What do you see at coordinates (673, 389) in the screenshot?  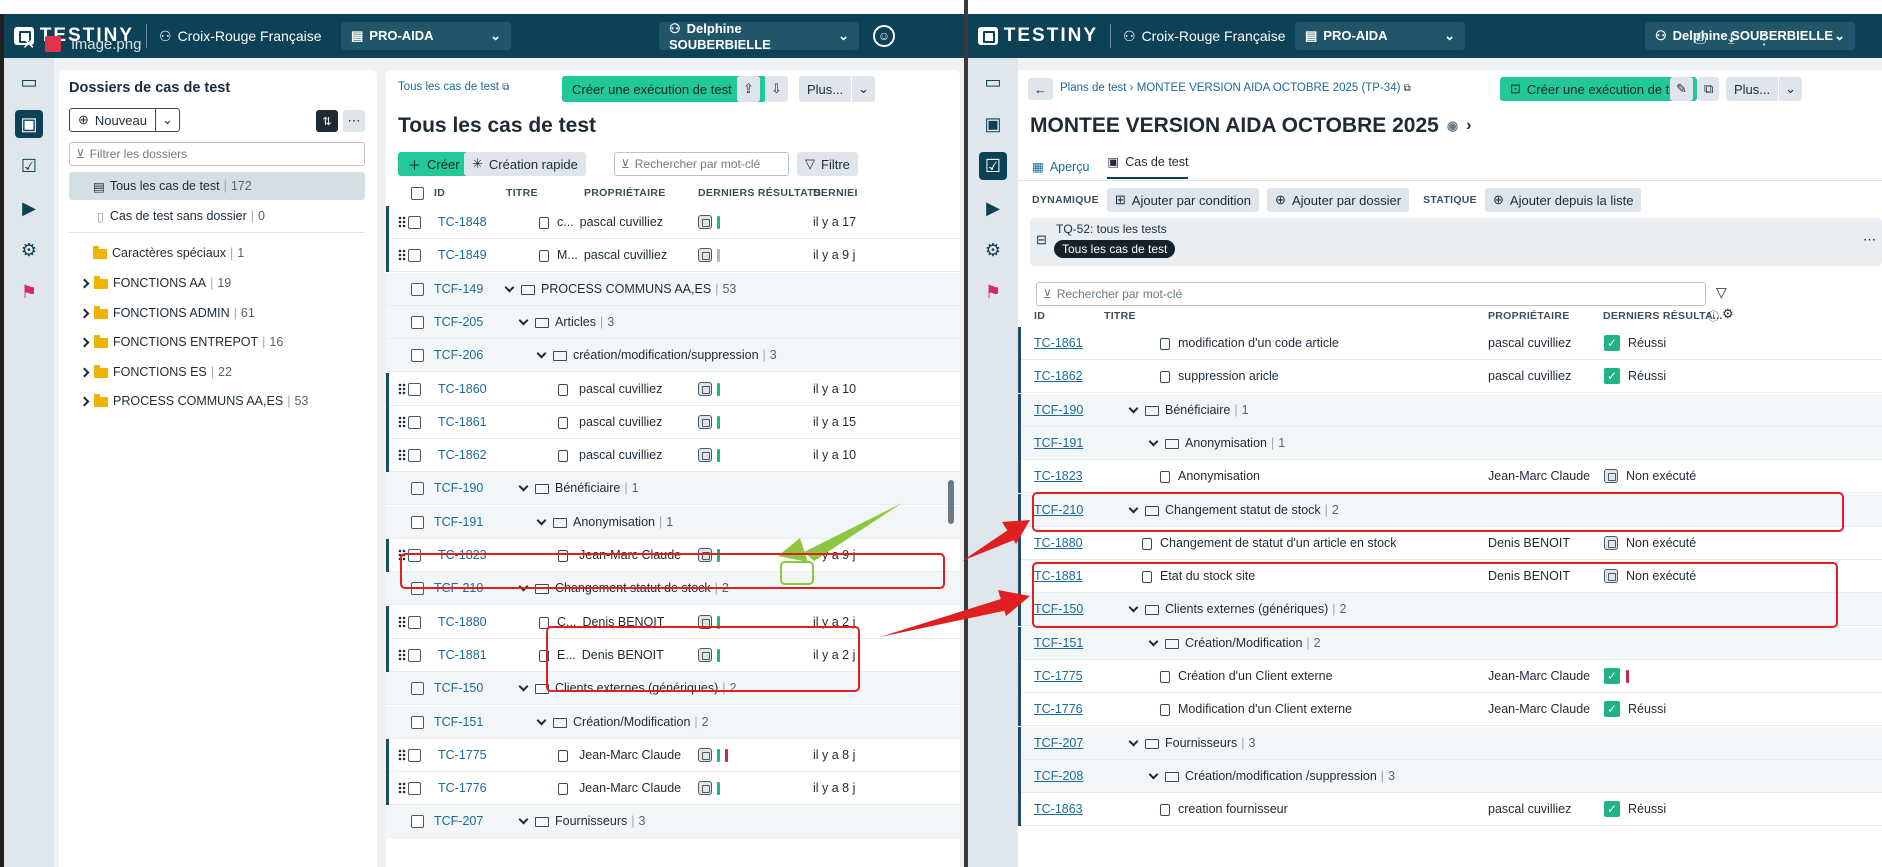 I see `table-row: TC-1860 pascal cuvilliez il y a 10` at bounding box center [673, 389].